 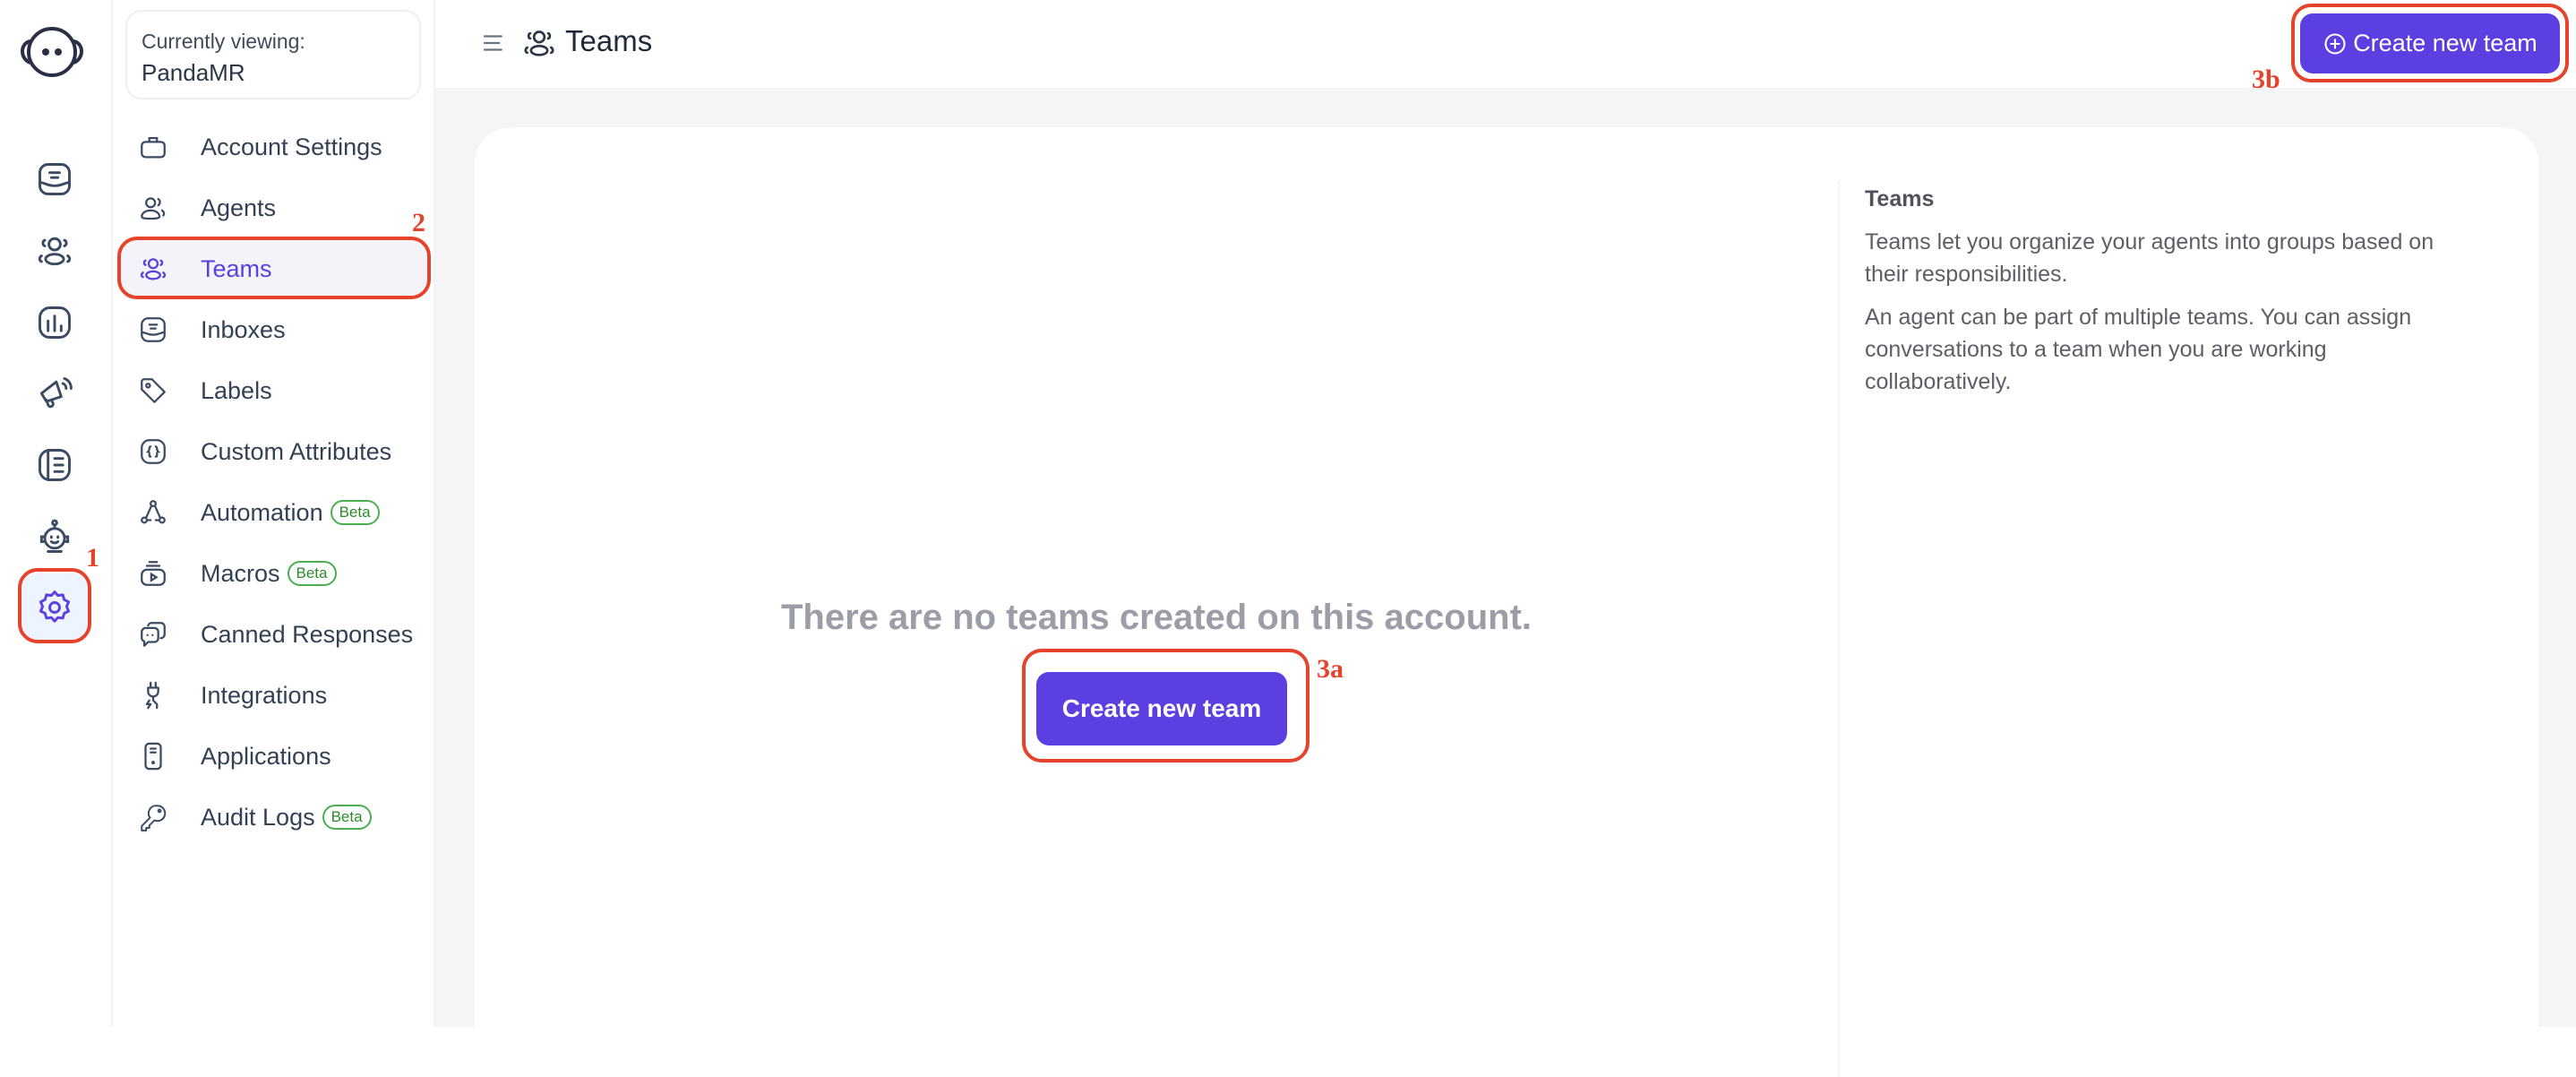 I want to click on megaphone-icon, so click(x=56, y=393).